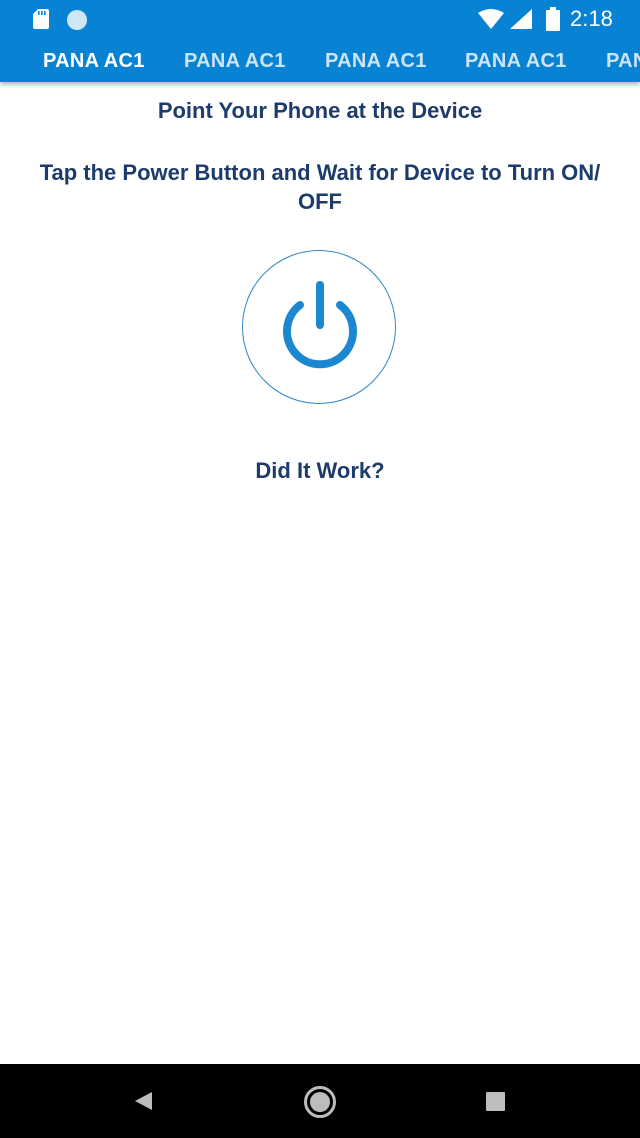 This screenshot has height=1138, width=640. Describe the element at coordinates (320, 61) in the screenshot. I see `device-tabs: PANA AC1 PANA AC1 PANA AC1 PANA AC1 PAN` at that location.